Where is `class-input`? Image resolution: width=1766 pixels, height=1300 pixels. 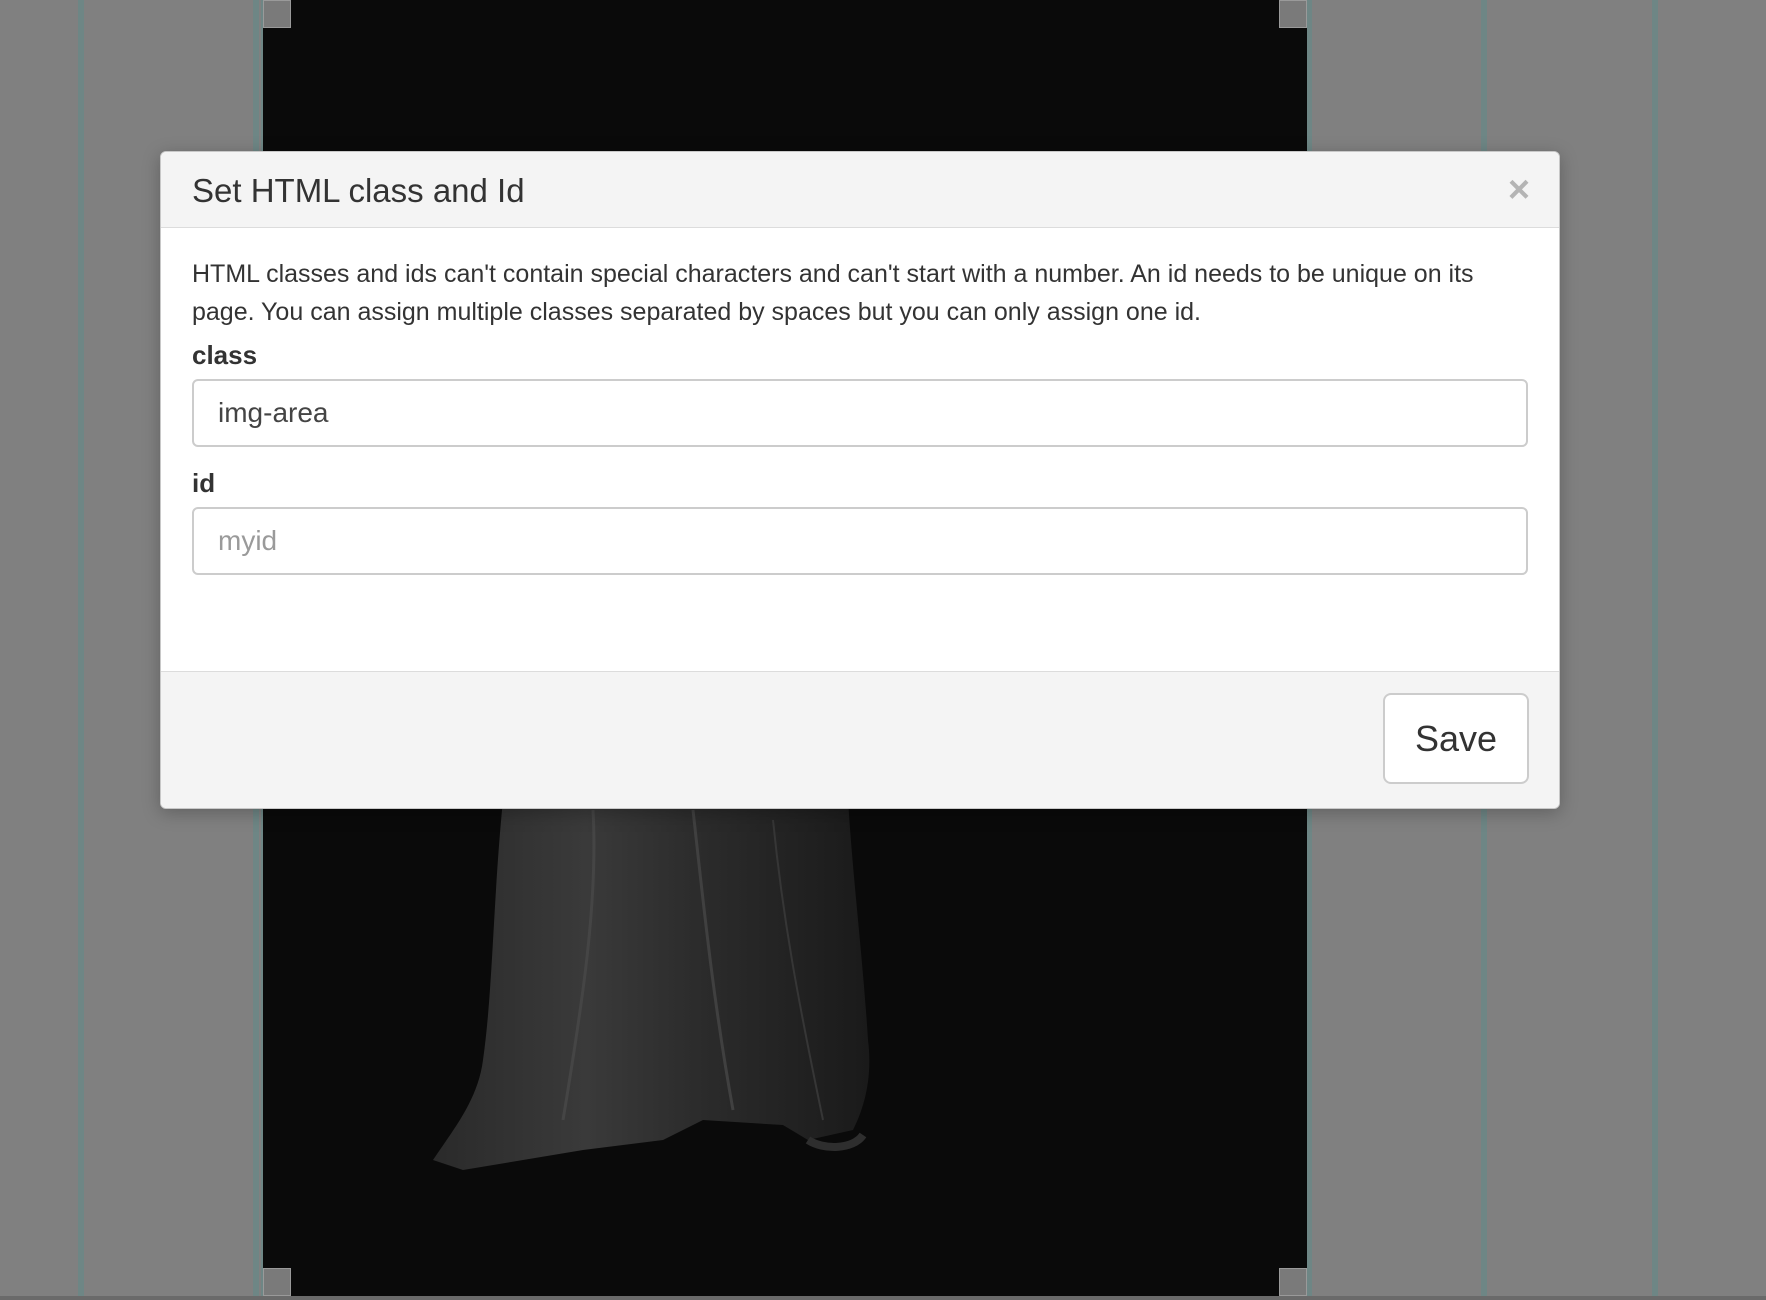 class-input is located at coordinates (860, 413).